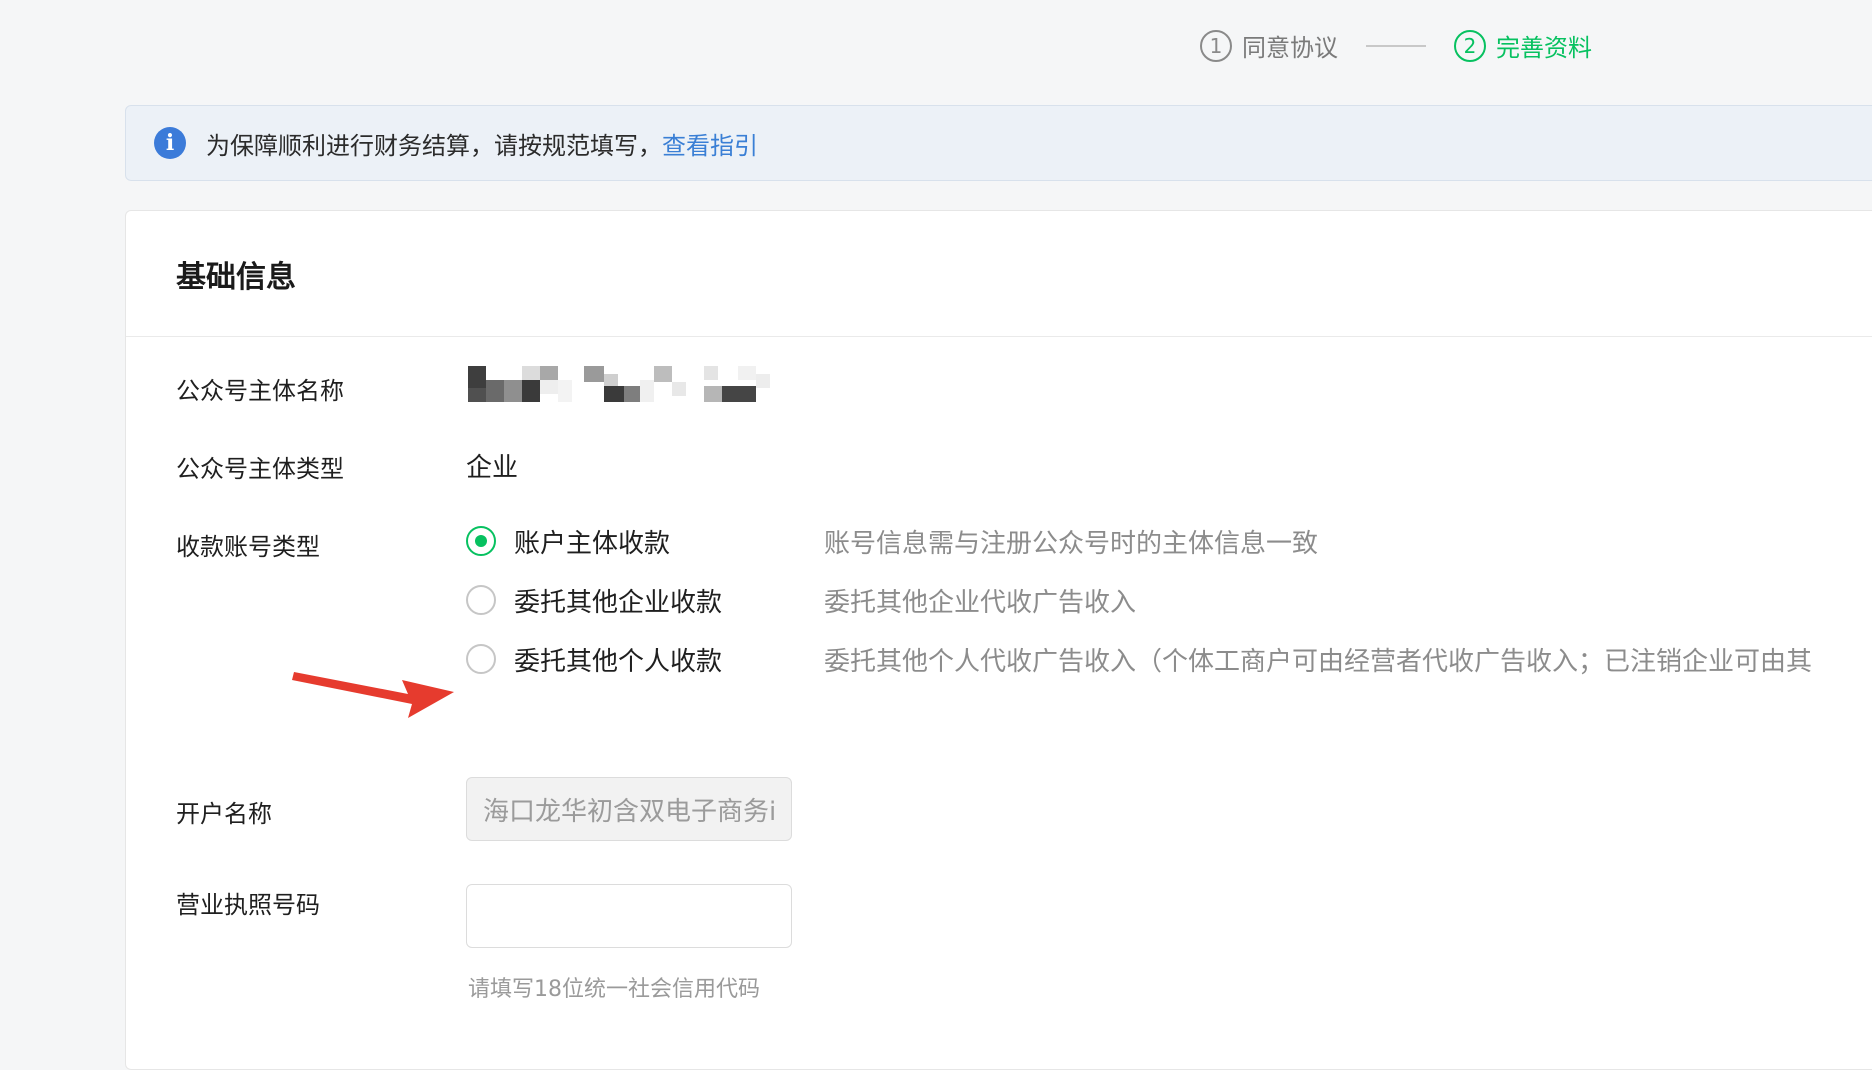  What do you see at coordinates (614, 989) in the screenshot?
I see `business-license-hint: 请填写18位统一社会信用代码` at bounding box center [614, 989].